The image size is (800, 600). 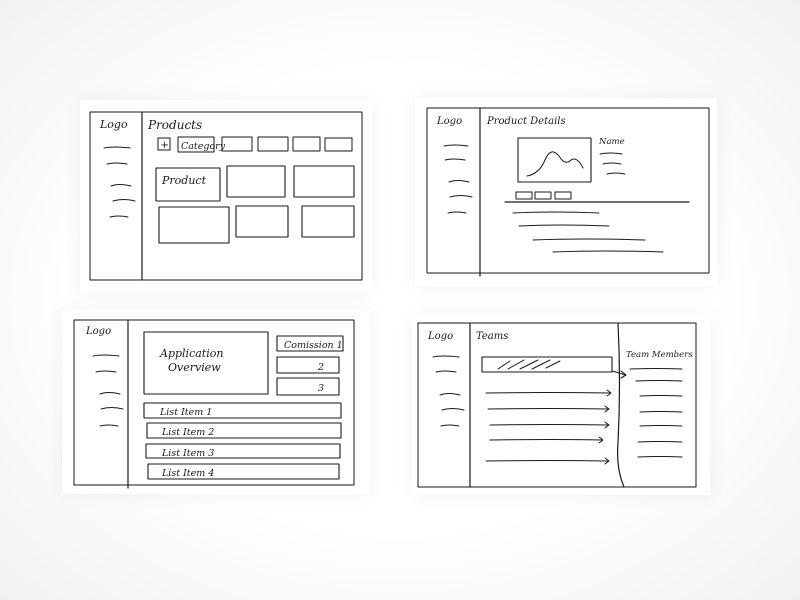 I want to click on selected-hatch, so click(x=529, y=364).